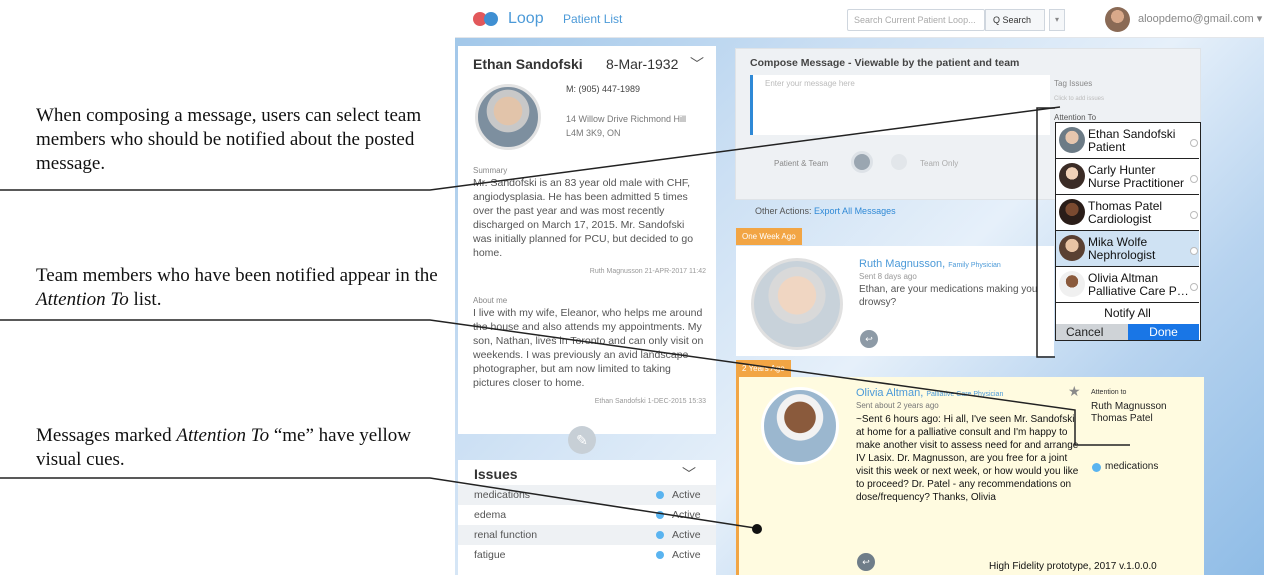 This screenshot has width=1264, height=575. I want to click on summary-label: Summary, so click(490, 170).